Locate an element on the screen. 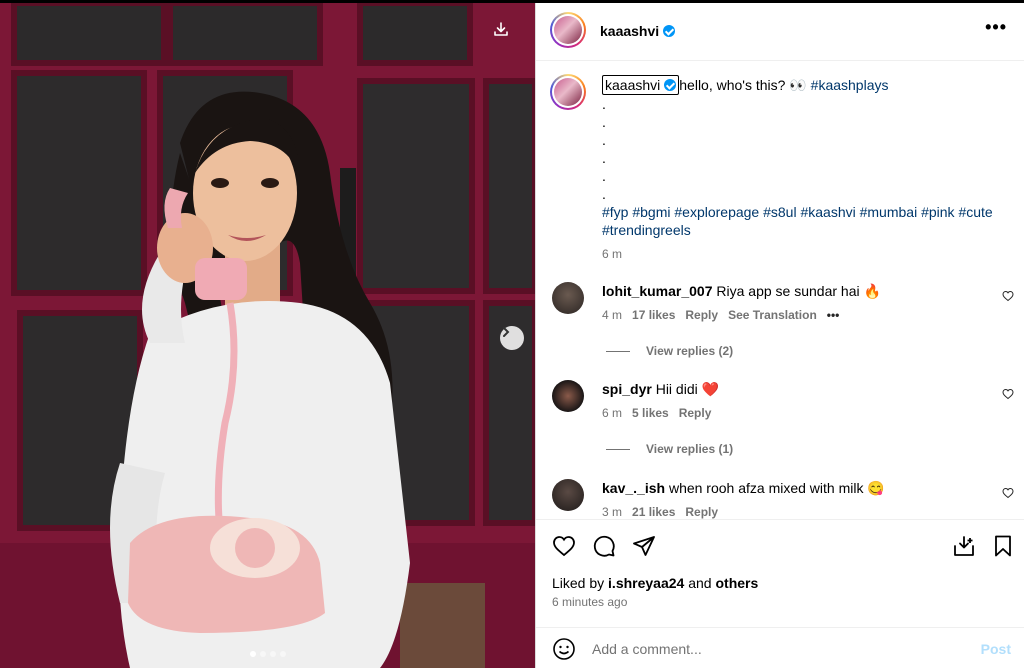 The width and height of the screenshot is (1024, 668). comment-text: Hii didi ❤️ is located at coordinates (687, 389).